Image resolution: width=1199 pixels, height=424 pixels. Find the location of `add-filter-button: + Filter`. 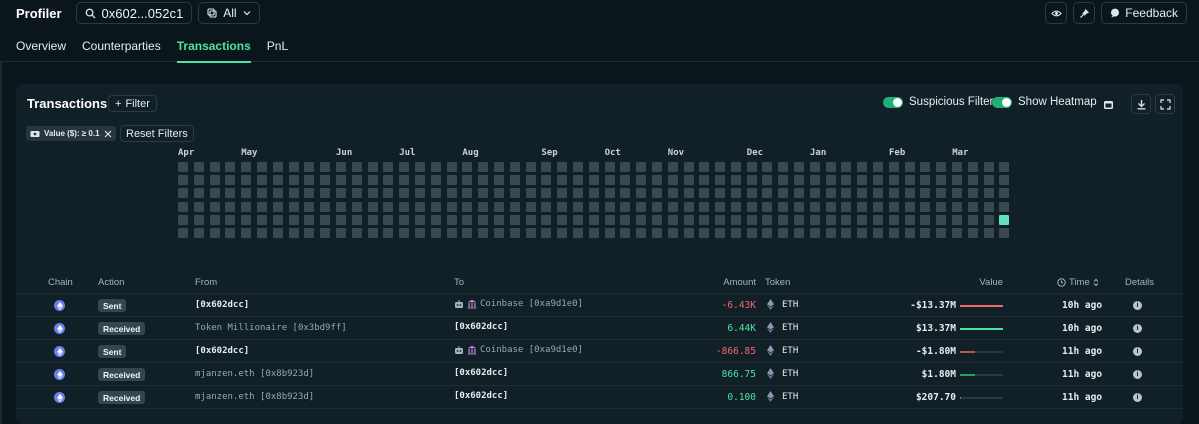

add-filter-button: + Filter is located at coordinates (132, 103).